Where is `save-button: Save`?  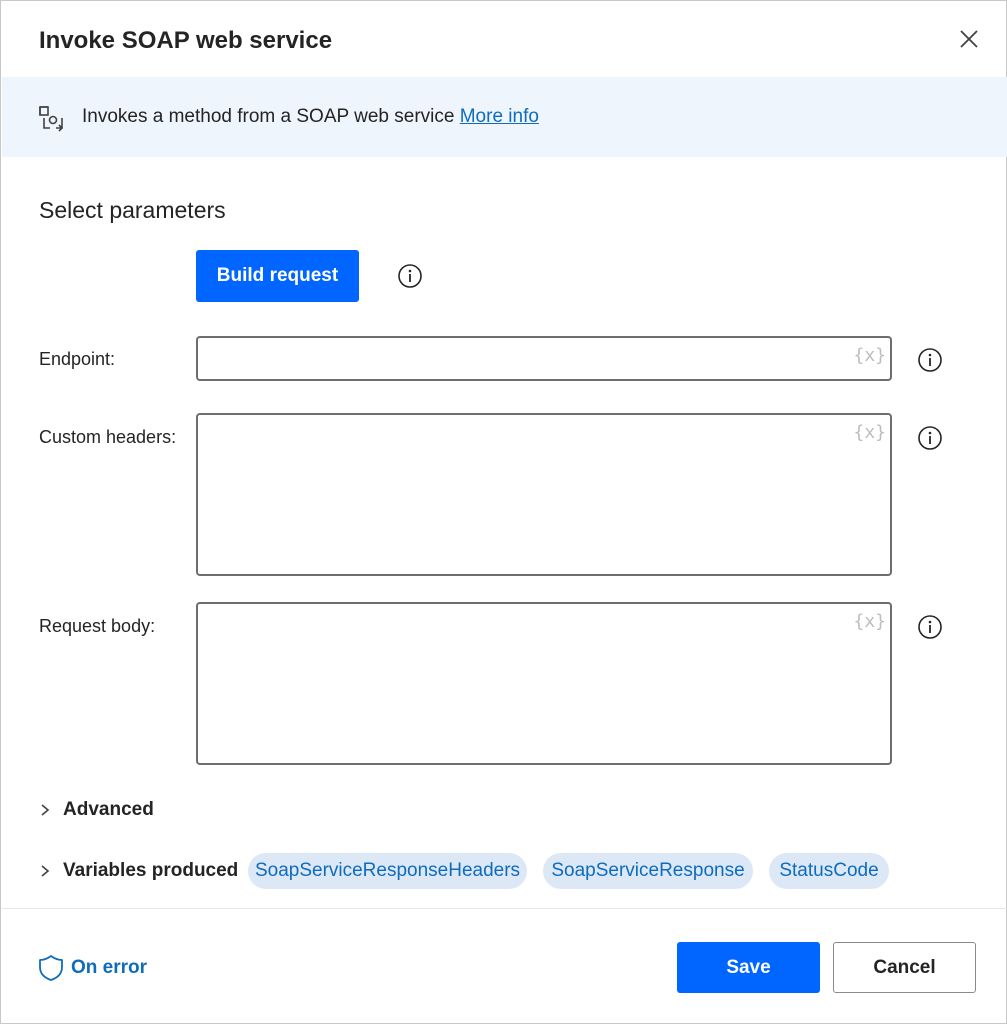
save-button: Save is located at coordinates (748, 967).